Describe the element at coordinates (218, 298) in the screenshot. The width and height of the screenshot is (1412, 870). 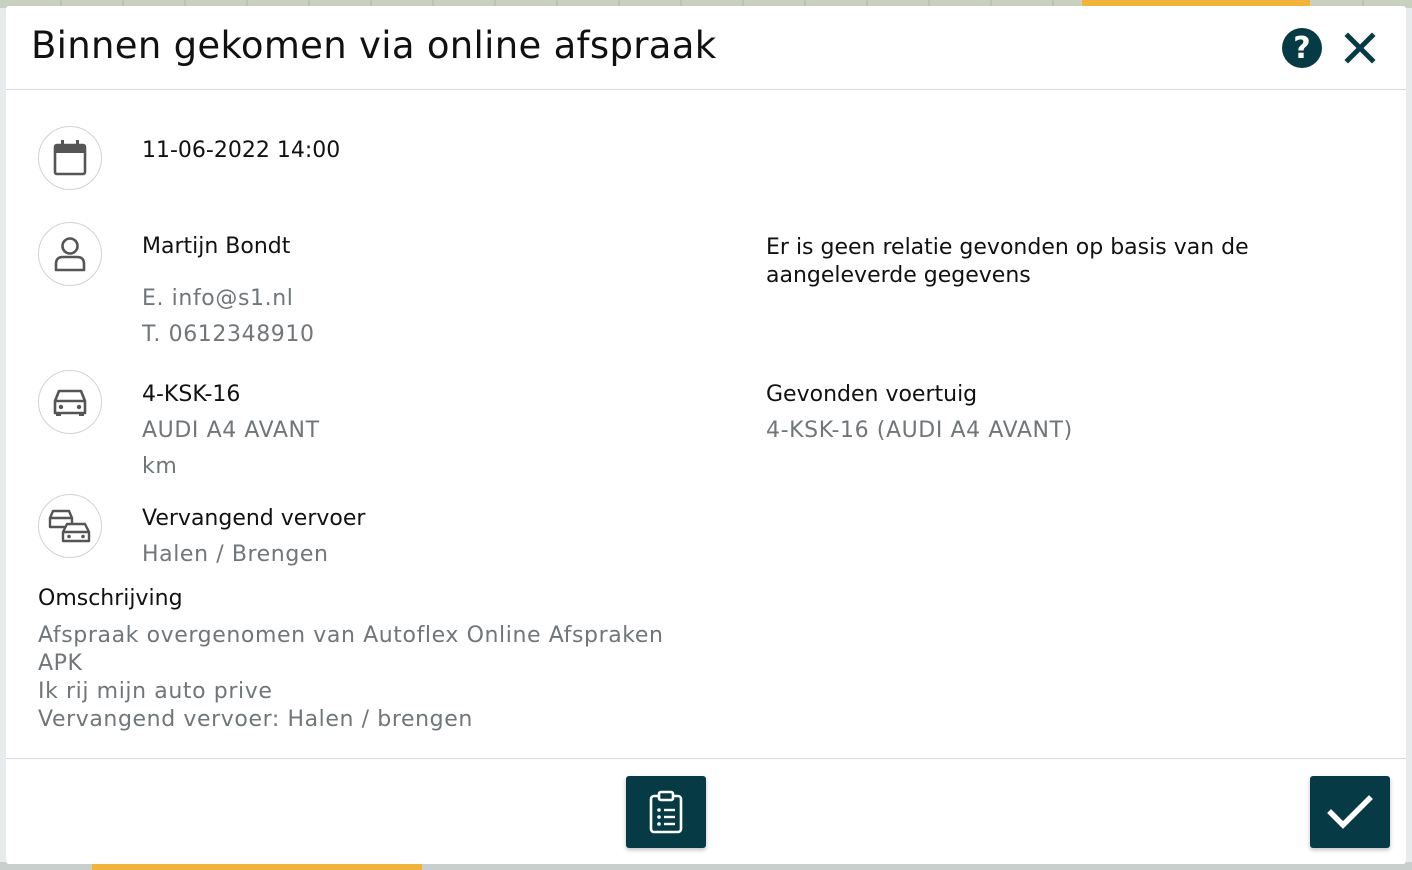
I see `customer-email: E. info@s1.nl` at that location.